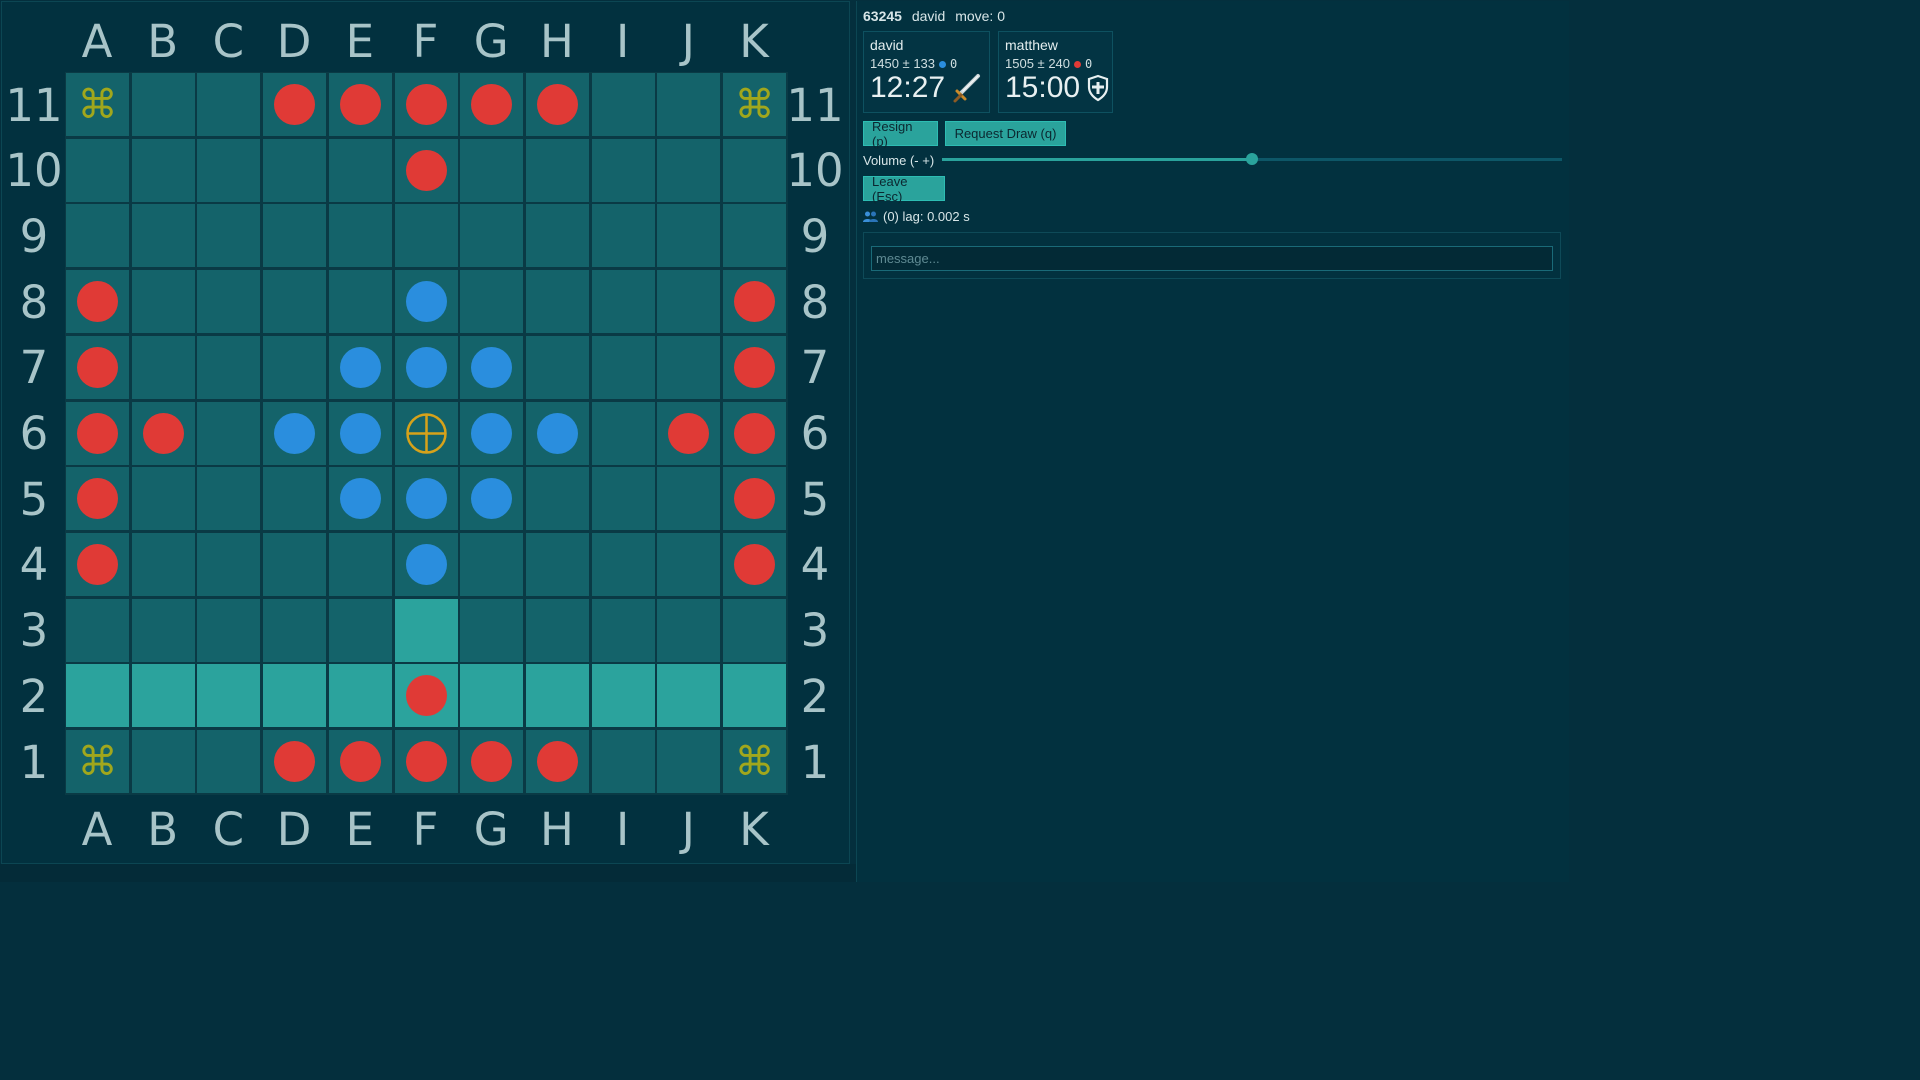  I want to click on board-square-e10, so click(360, 170).